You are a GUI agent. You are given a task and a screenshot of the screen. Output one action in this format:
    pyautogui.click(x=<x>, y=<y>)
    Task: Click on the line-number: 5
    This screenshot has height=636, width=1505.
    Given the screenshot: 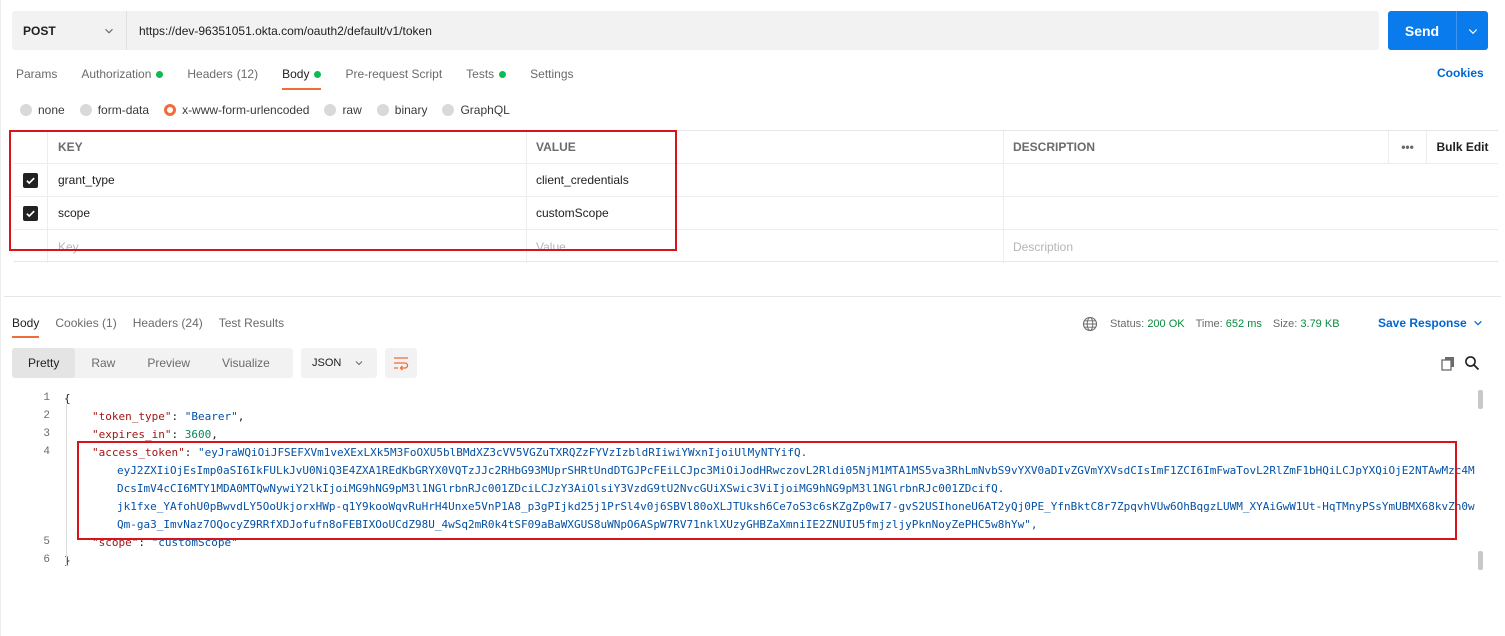 What is the action you would take?
    pyautogui.click(x=46, y=542)
    